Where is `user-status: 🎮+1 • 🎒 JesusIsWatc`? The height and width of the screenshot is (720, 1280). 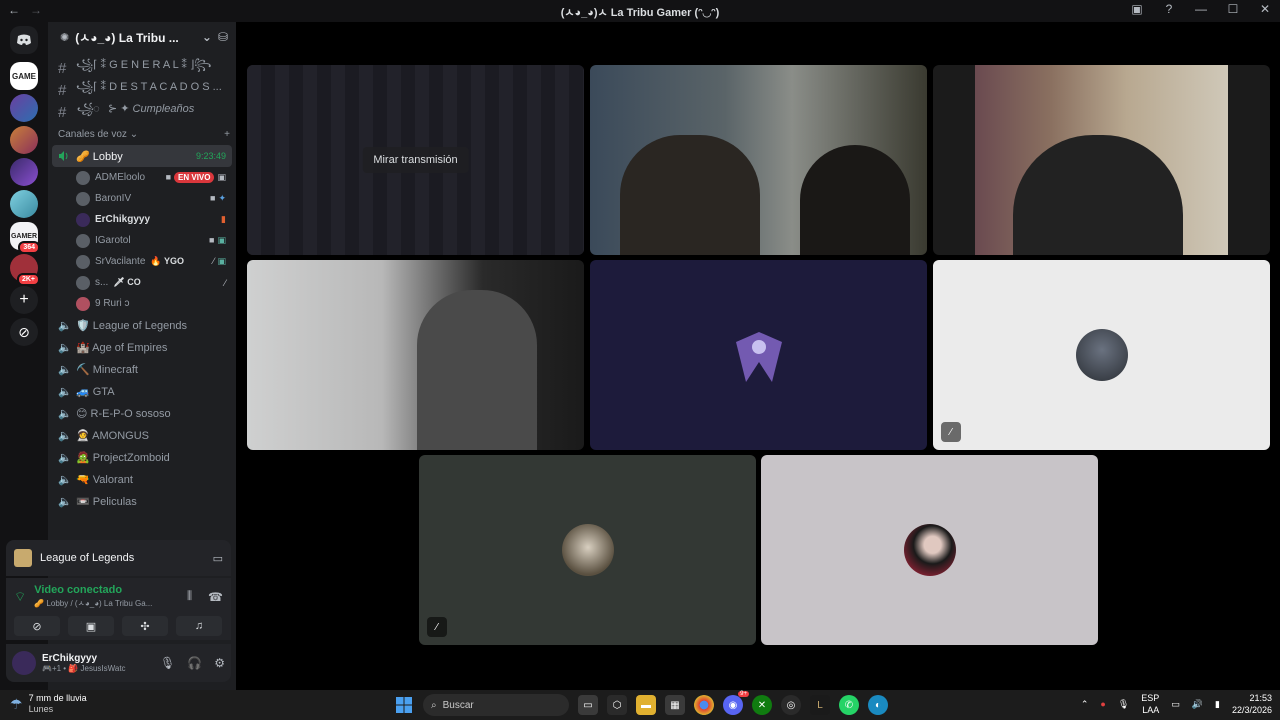 user-status: 🎮+1 • 🎒 JesusIsWatc is located at coordinates (84, 668).